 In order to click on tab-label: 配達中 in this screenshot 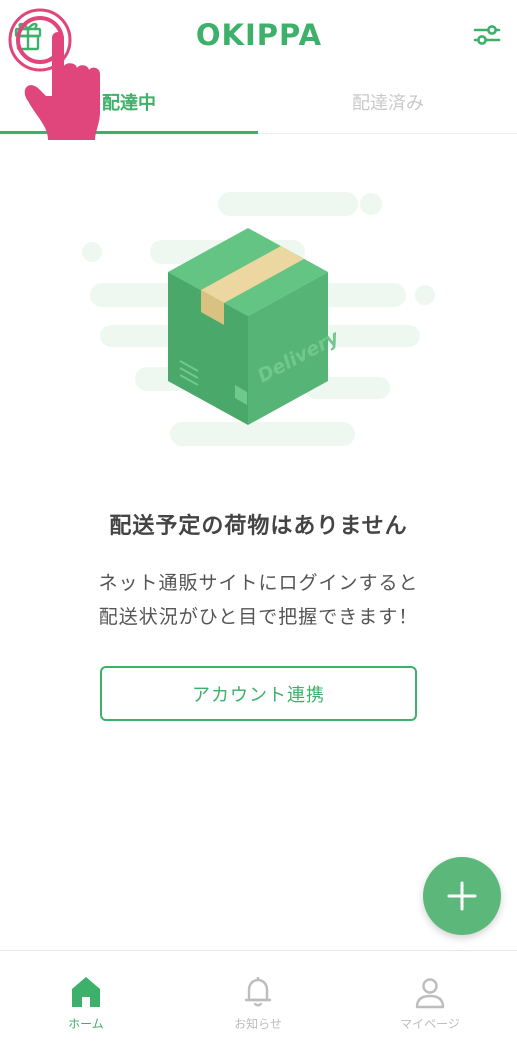, I will do `click(129, 103)`.